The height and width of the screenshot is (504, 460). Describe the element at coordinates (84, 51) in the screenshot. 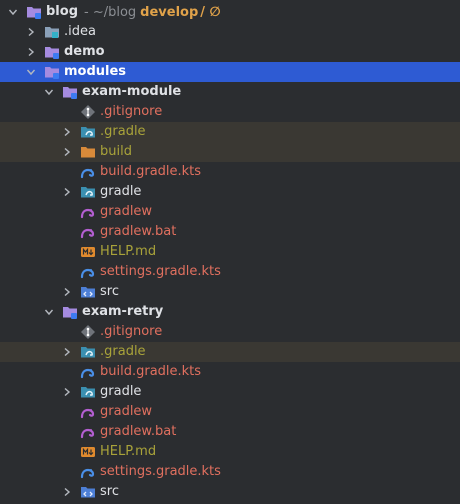

I see `tree-node-label: demo` at that location.